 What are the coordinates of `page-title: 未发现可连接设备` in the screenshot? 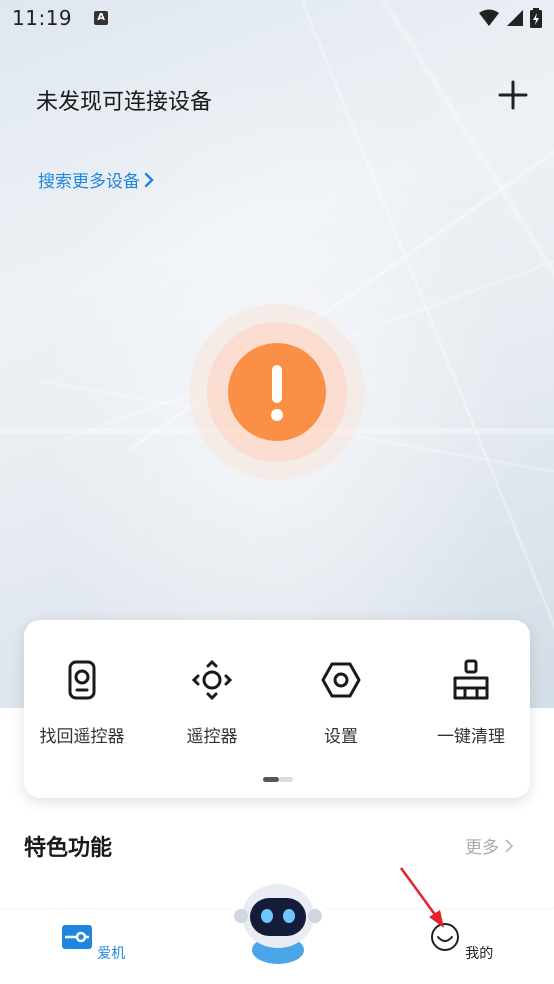 It's located at (124, 102).